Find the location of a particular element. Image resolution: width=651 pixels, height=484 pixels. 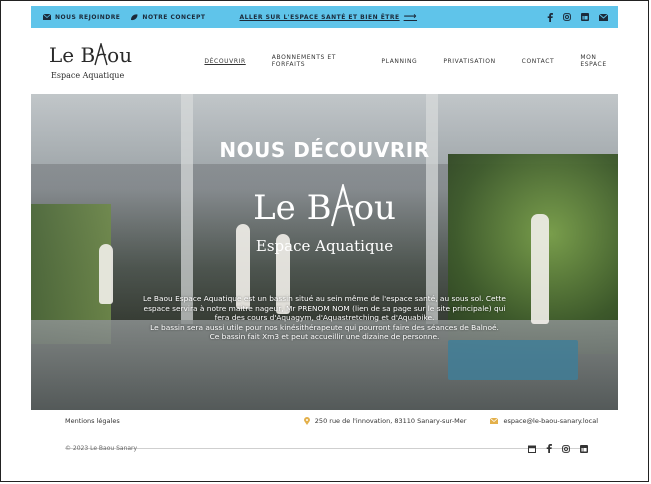

site-logo: Le B ou Espace Aquatique is located at coordinates (96, 61).